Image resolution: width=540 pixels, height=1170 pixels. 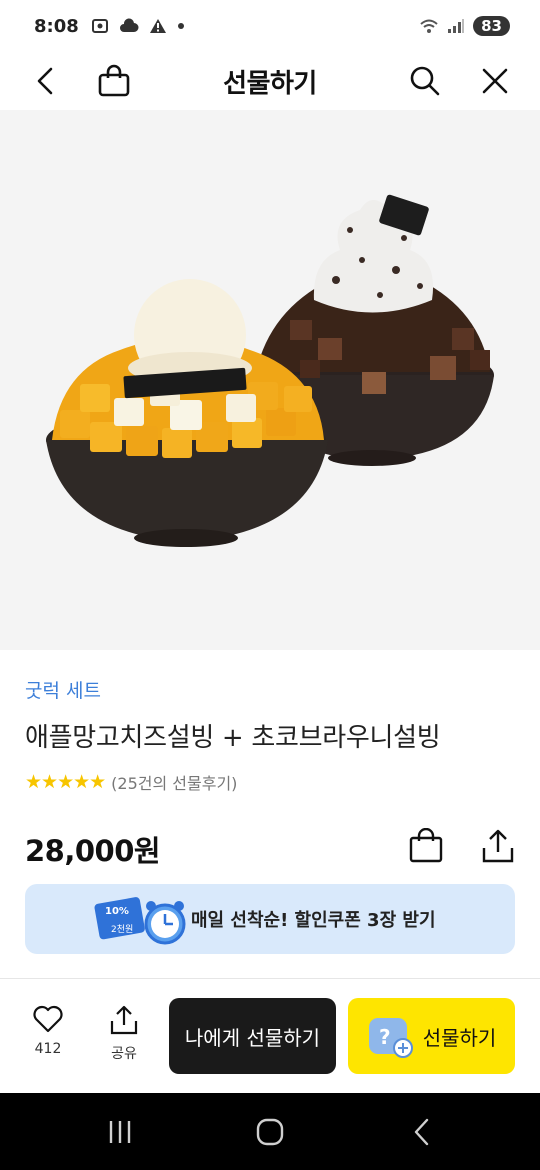 I want to click on heart-icon, so click(x=48, y=1019).